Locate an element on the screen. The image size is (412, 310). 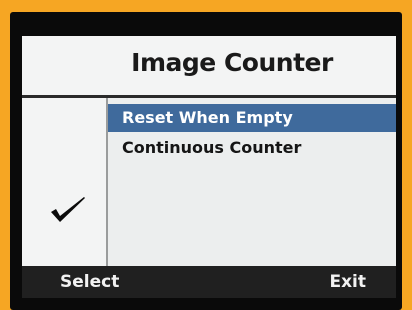
page-title: Image Counter is located at coordinates (232, 62).